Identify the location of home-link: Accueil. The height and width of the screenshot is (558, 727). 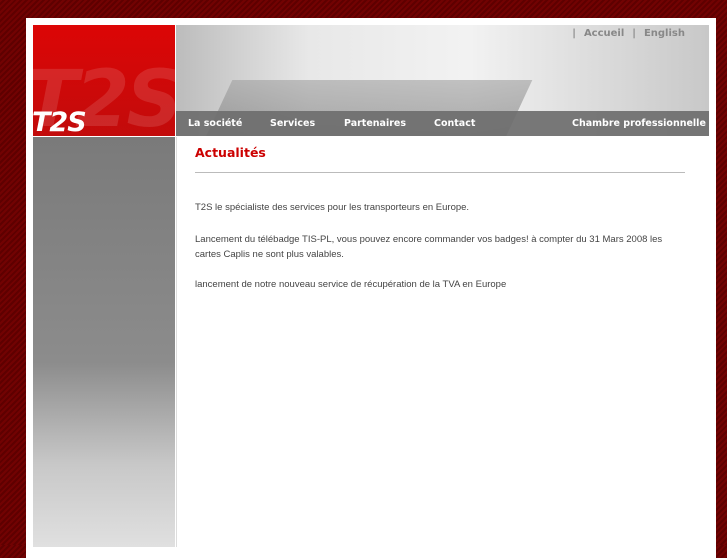
(604, 33).